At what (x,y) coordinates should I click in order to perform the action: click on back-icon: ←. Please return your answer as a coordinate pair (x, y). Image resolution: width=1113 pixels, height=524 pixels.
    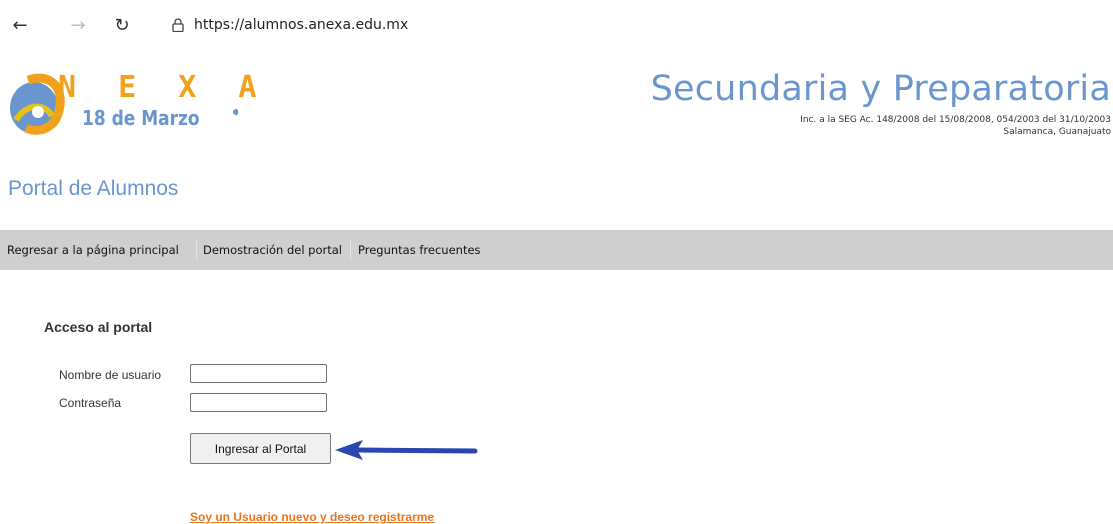
    Looking at the image, I should click on (20, 26).